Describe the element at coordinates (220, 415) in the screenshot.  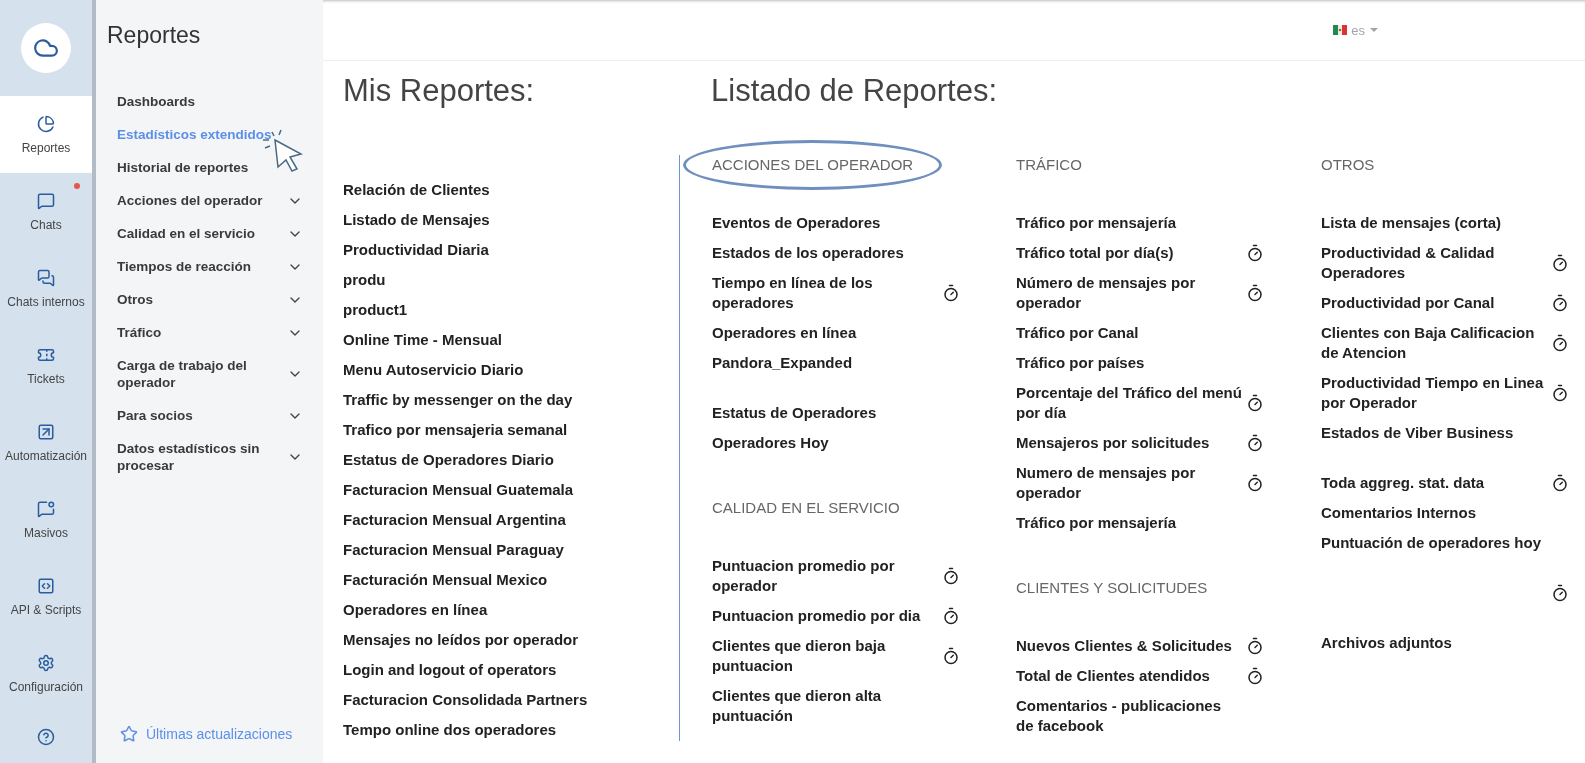
I see `sidebar-item: Para socios` at that location.